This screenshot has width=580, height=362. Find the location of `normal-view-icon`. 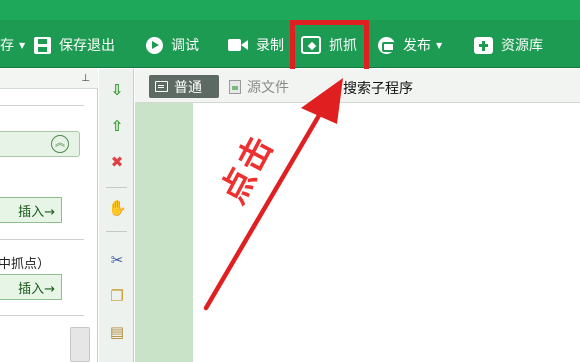

normal-view-icon is located at coordinates (161, 86).